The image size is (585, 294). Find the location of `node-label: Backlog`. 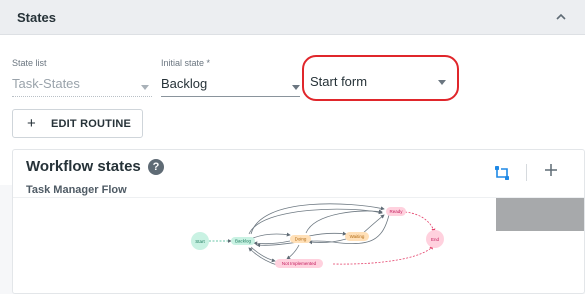

node-label: Backlog is located at coordinates (243, 241).